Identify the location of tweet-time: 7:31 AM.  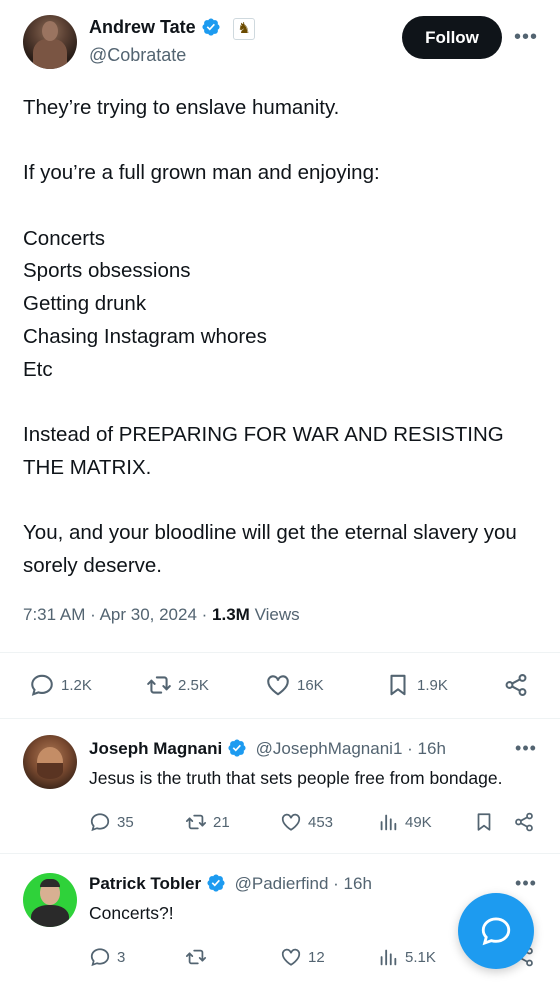
(54, 614).